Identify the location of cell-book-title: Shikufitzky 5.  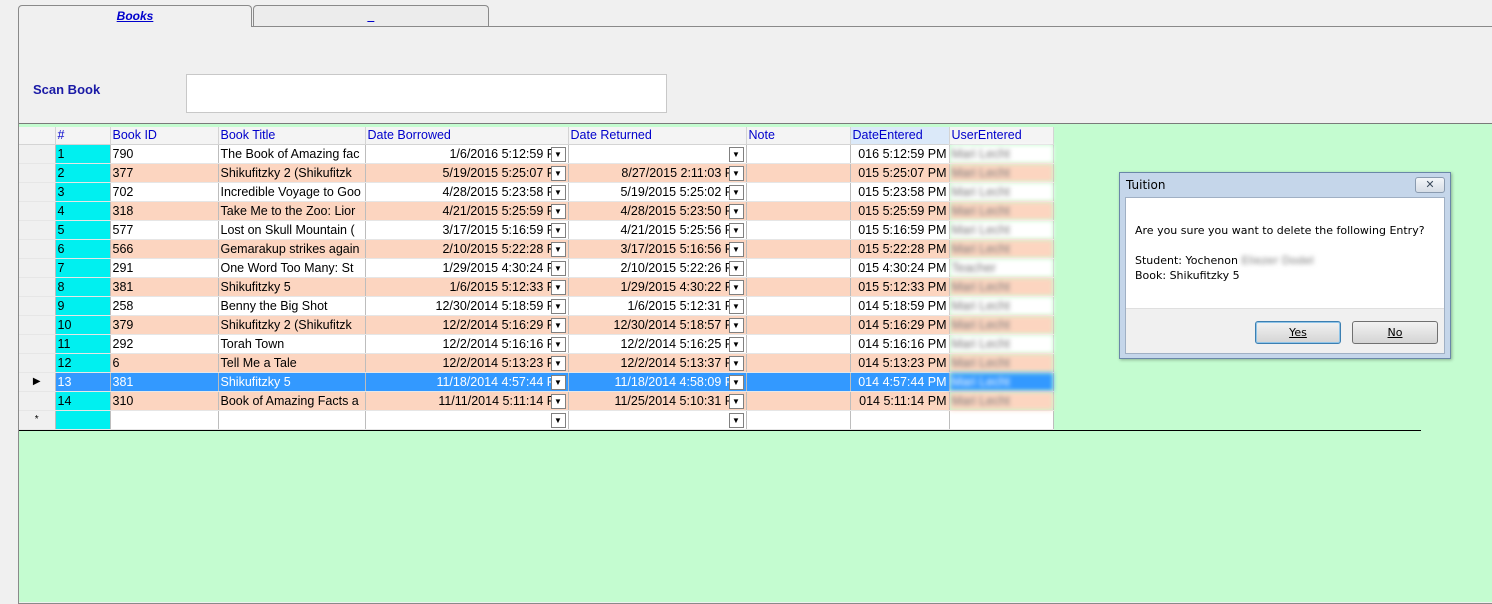
(292, 382).